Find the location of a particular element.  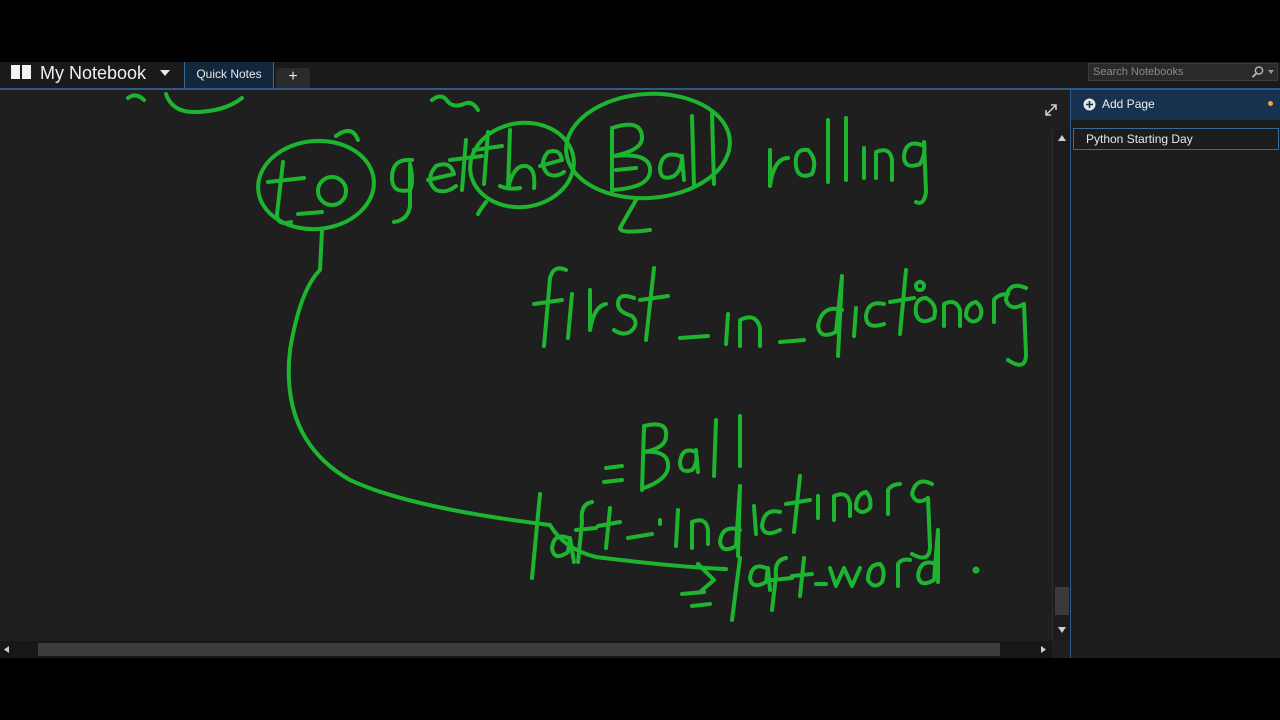

arrow-down-icon is located at coordinates (1062, 630).